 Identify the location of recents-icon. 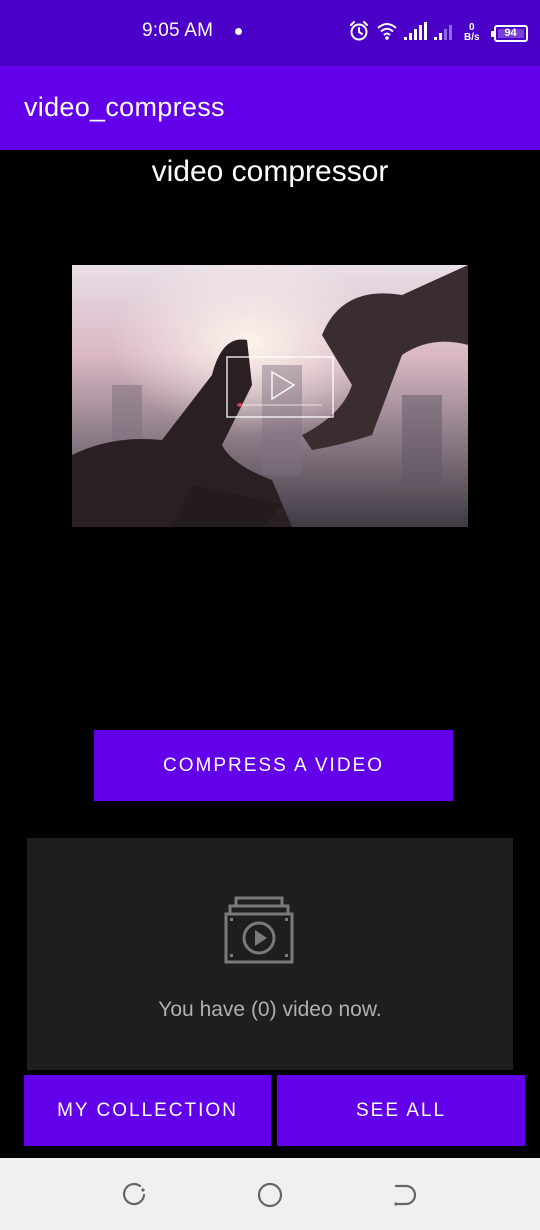
(404, 1195).